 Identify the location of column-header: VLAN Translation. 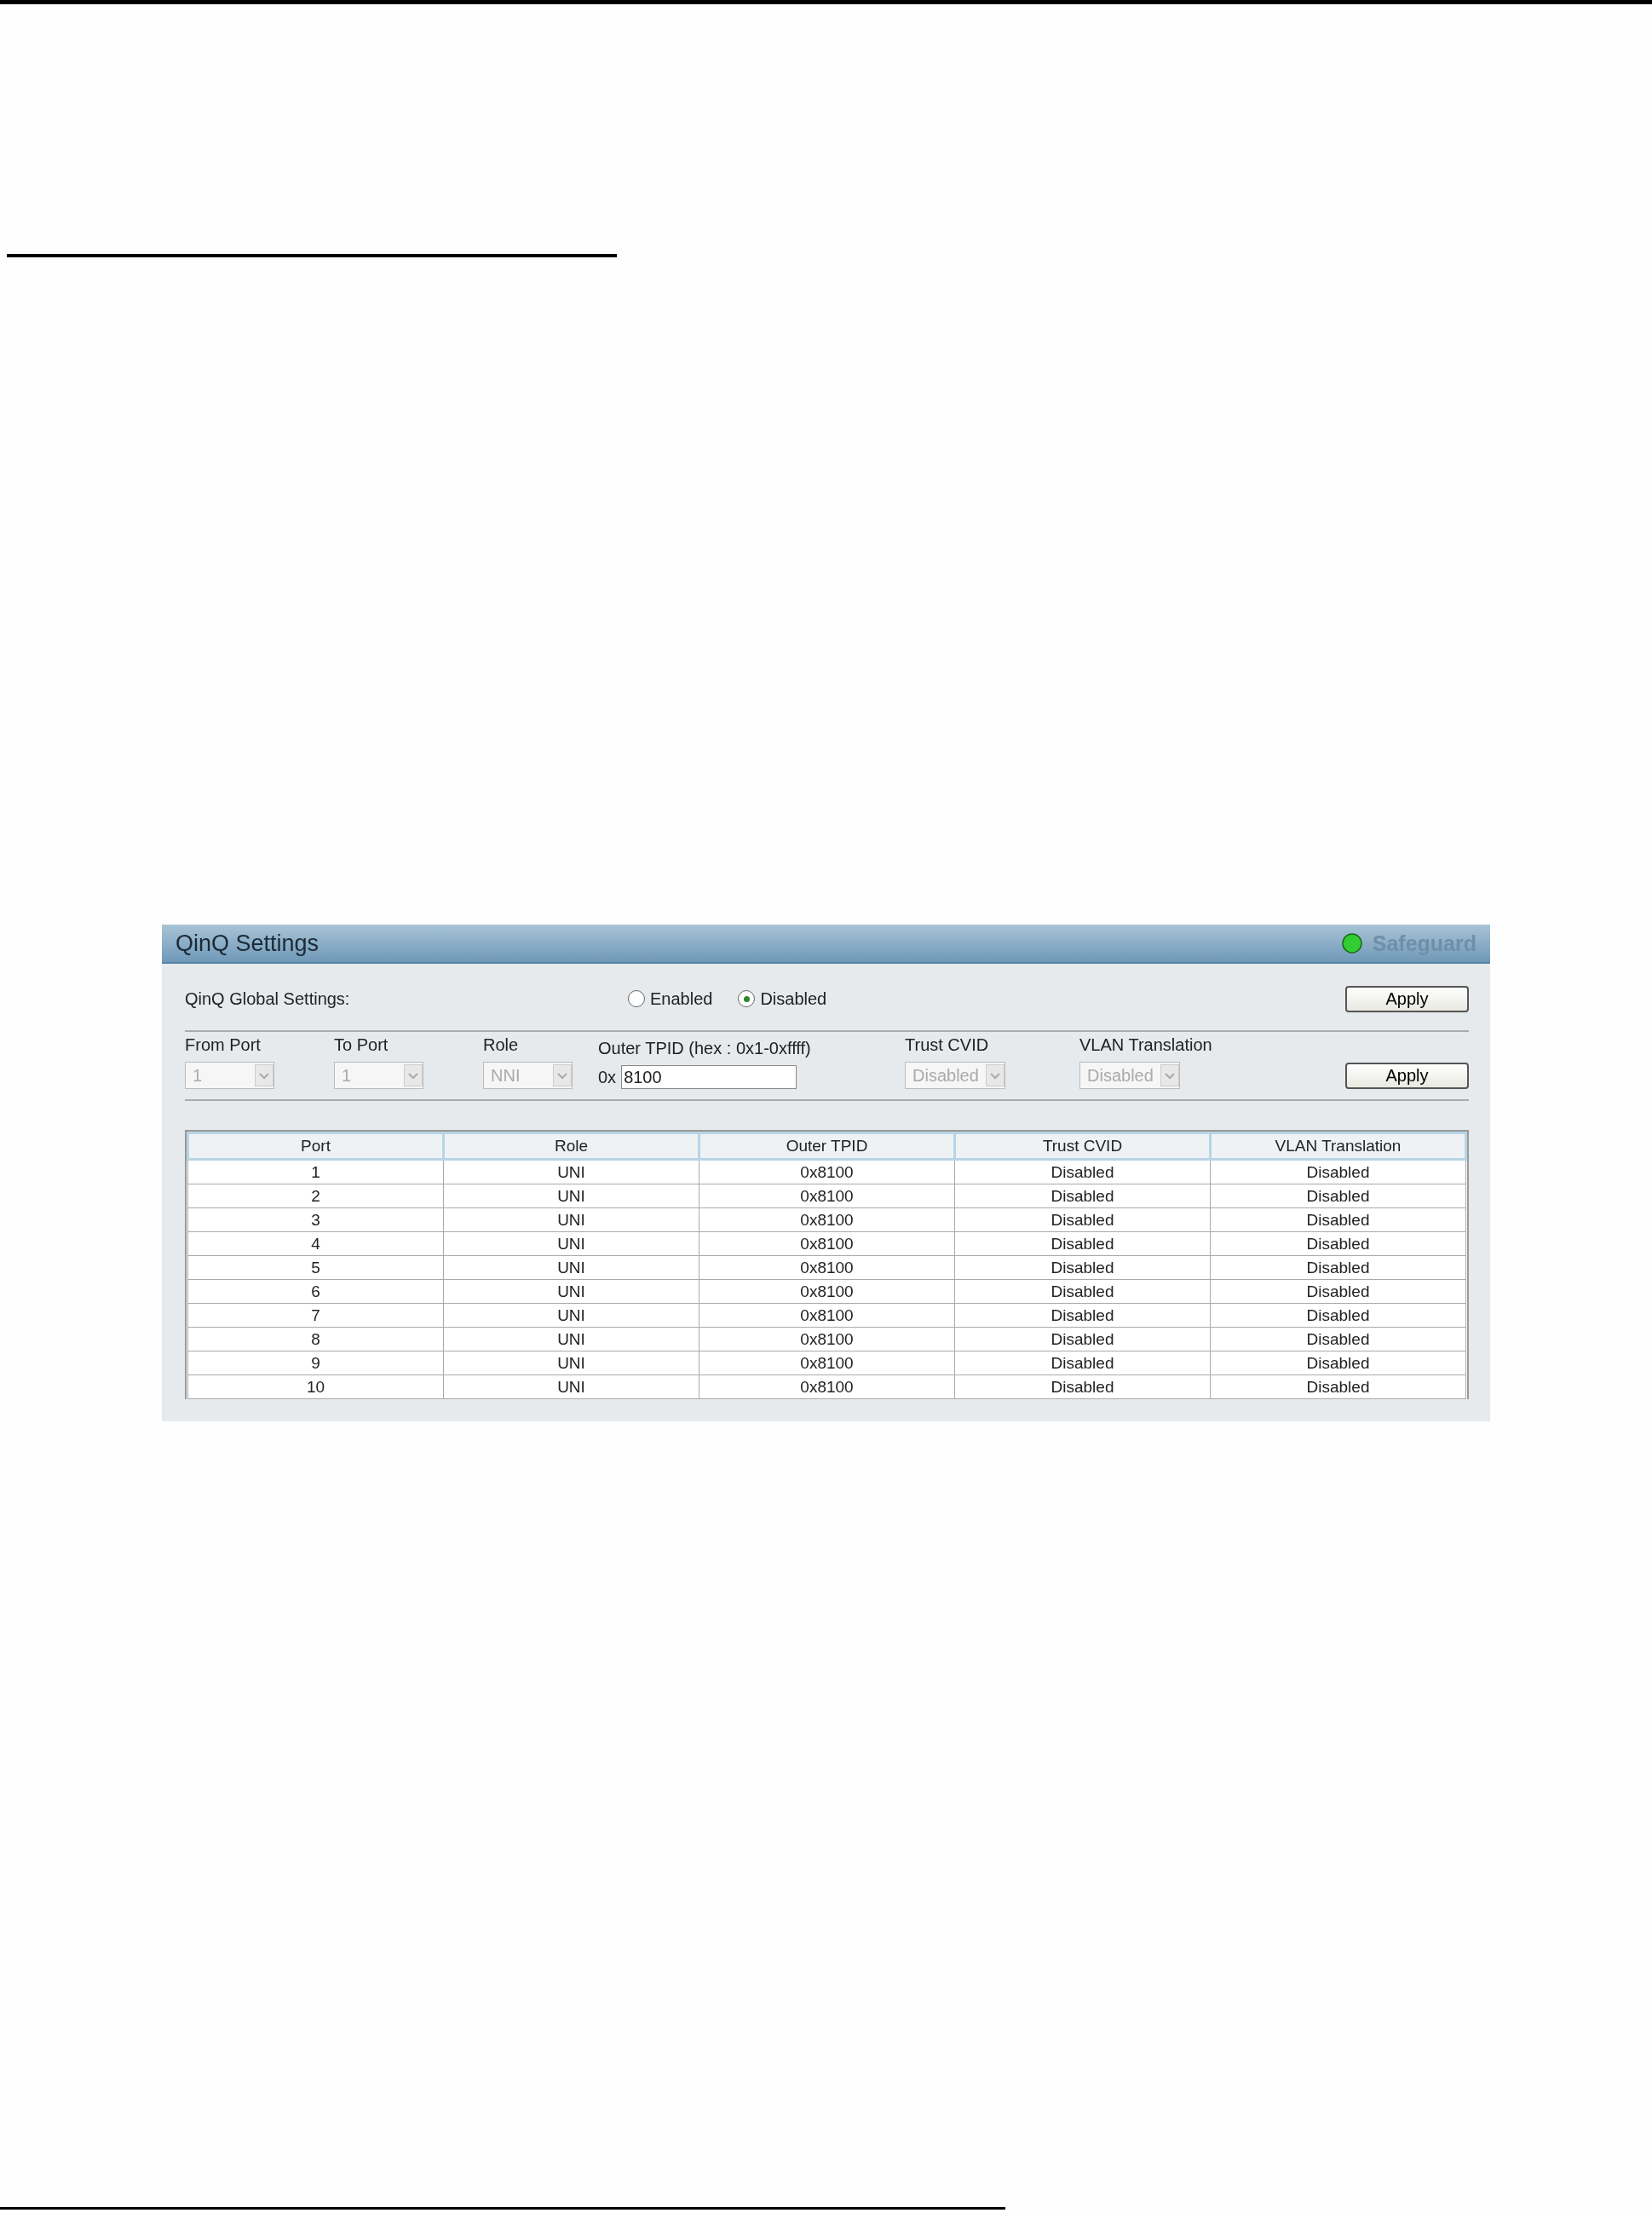
(1338, 1146).